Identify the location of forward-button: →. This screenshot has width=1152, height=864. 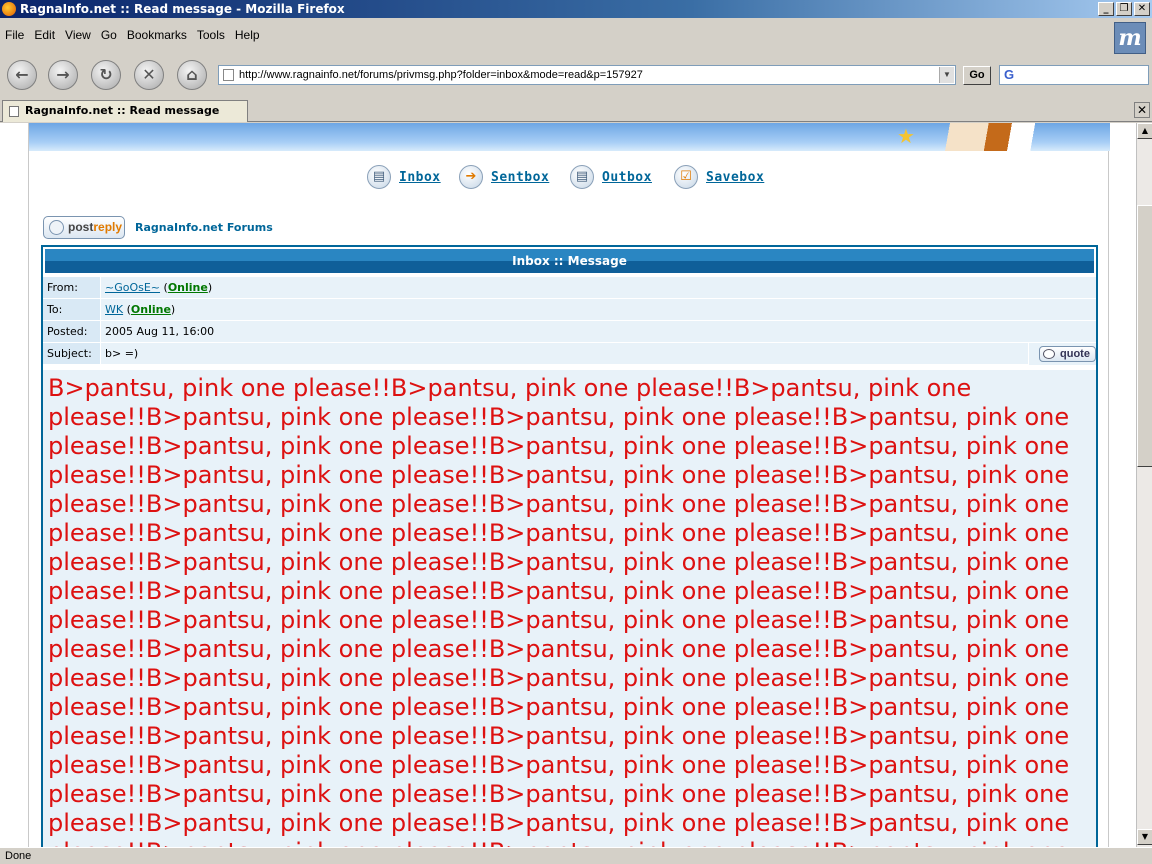
(63, 75).